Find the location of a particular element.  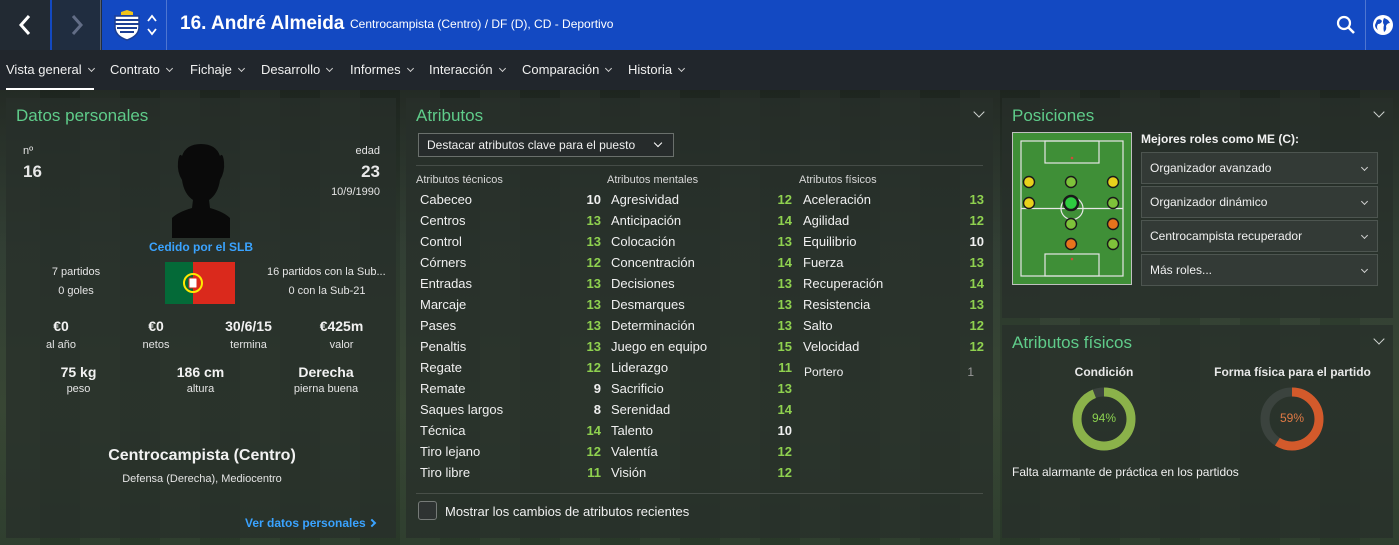

show-changes-checkbox is located at coordinates (427, 510).